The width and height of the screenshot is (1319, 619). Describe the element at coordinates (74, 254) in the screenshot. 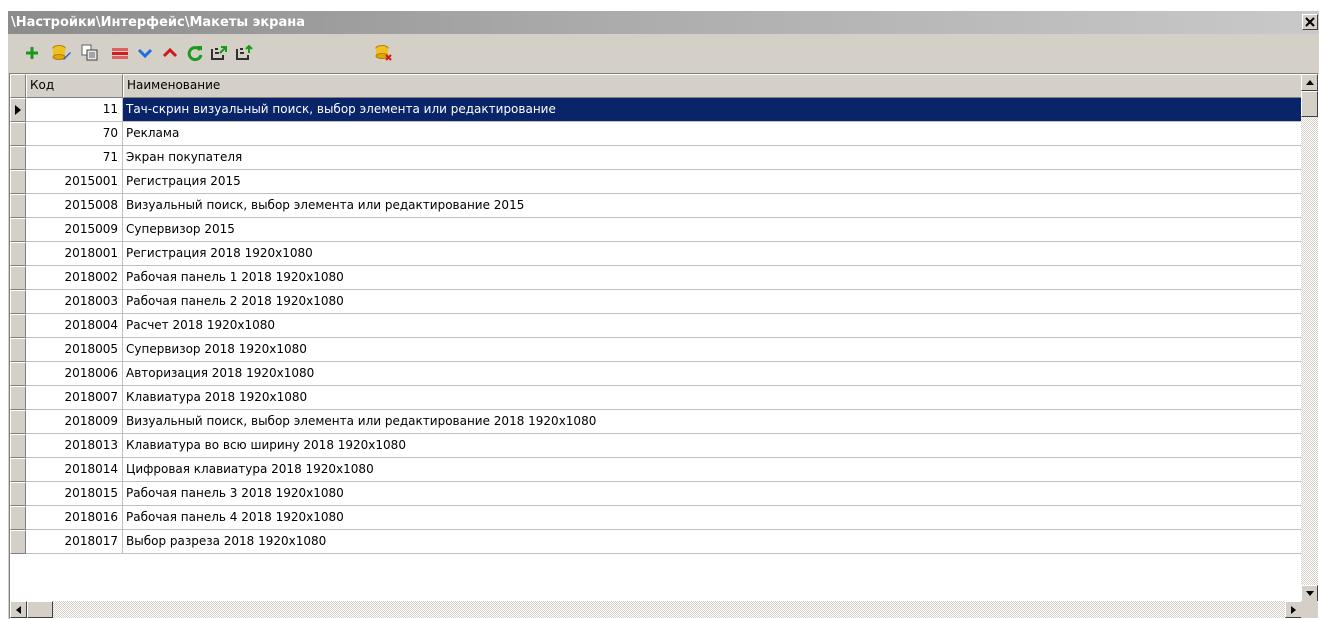

I see `cell-code: 2018001` at that location.